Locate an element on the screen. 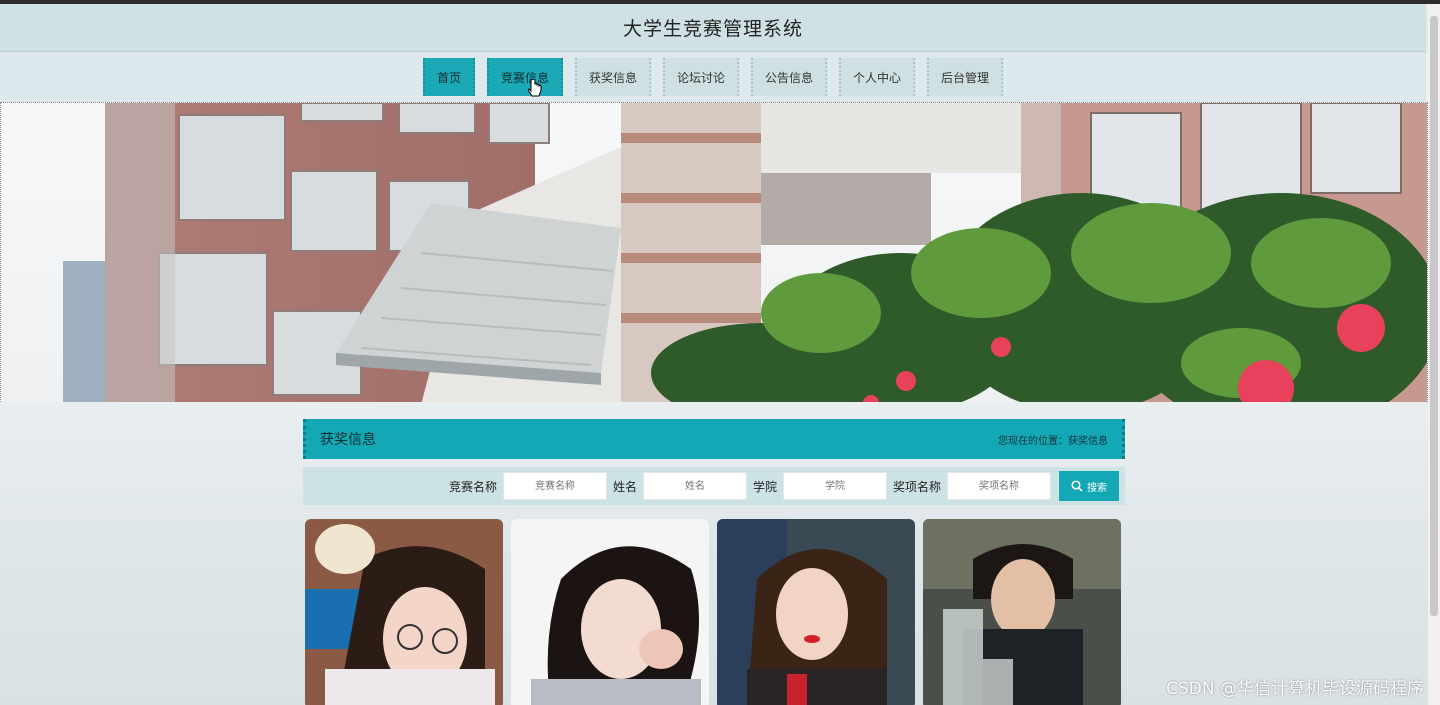  nav-item-label: 公告信息 is located at coordinates (789, 77).